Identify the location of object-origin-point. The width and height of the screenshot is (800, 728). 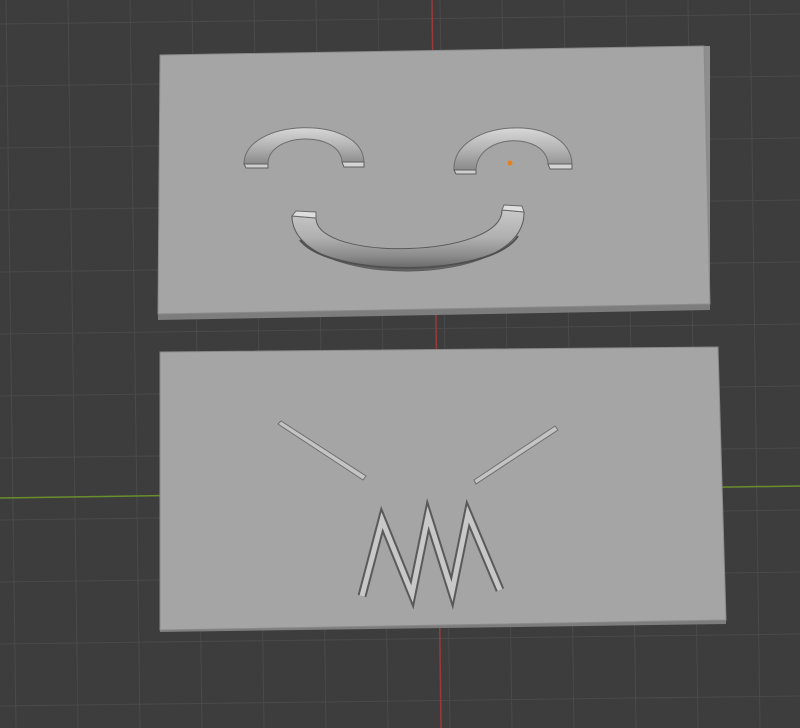
(510, 163).